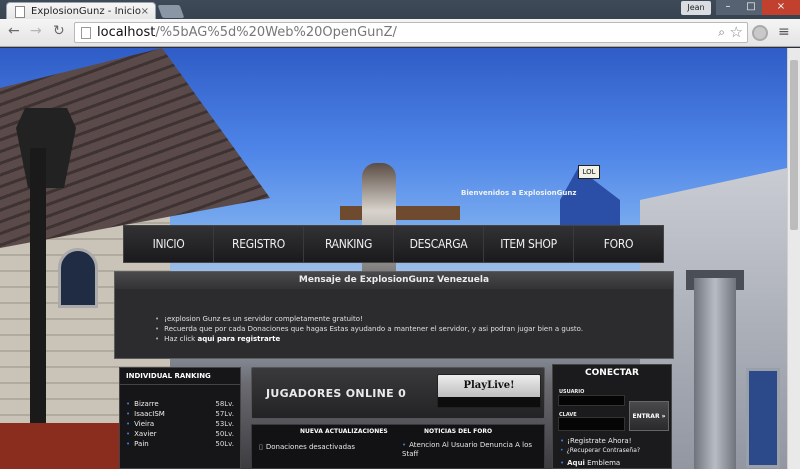 This screenshot has height=469, width=800. What do you see at coordinates (276, 32) in the screenshot?
I see `url-path: /%5bAG%5d%20Web%20OpenGunZ/` at bounding box center [276, 32].